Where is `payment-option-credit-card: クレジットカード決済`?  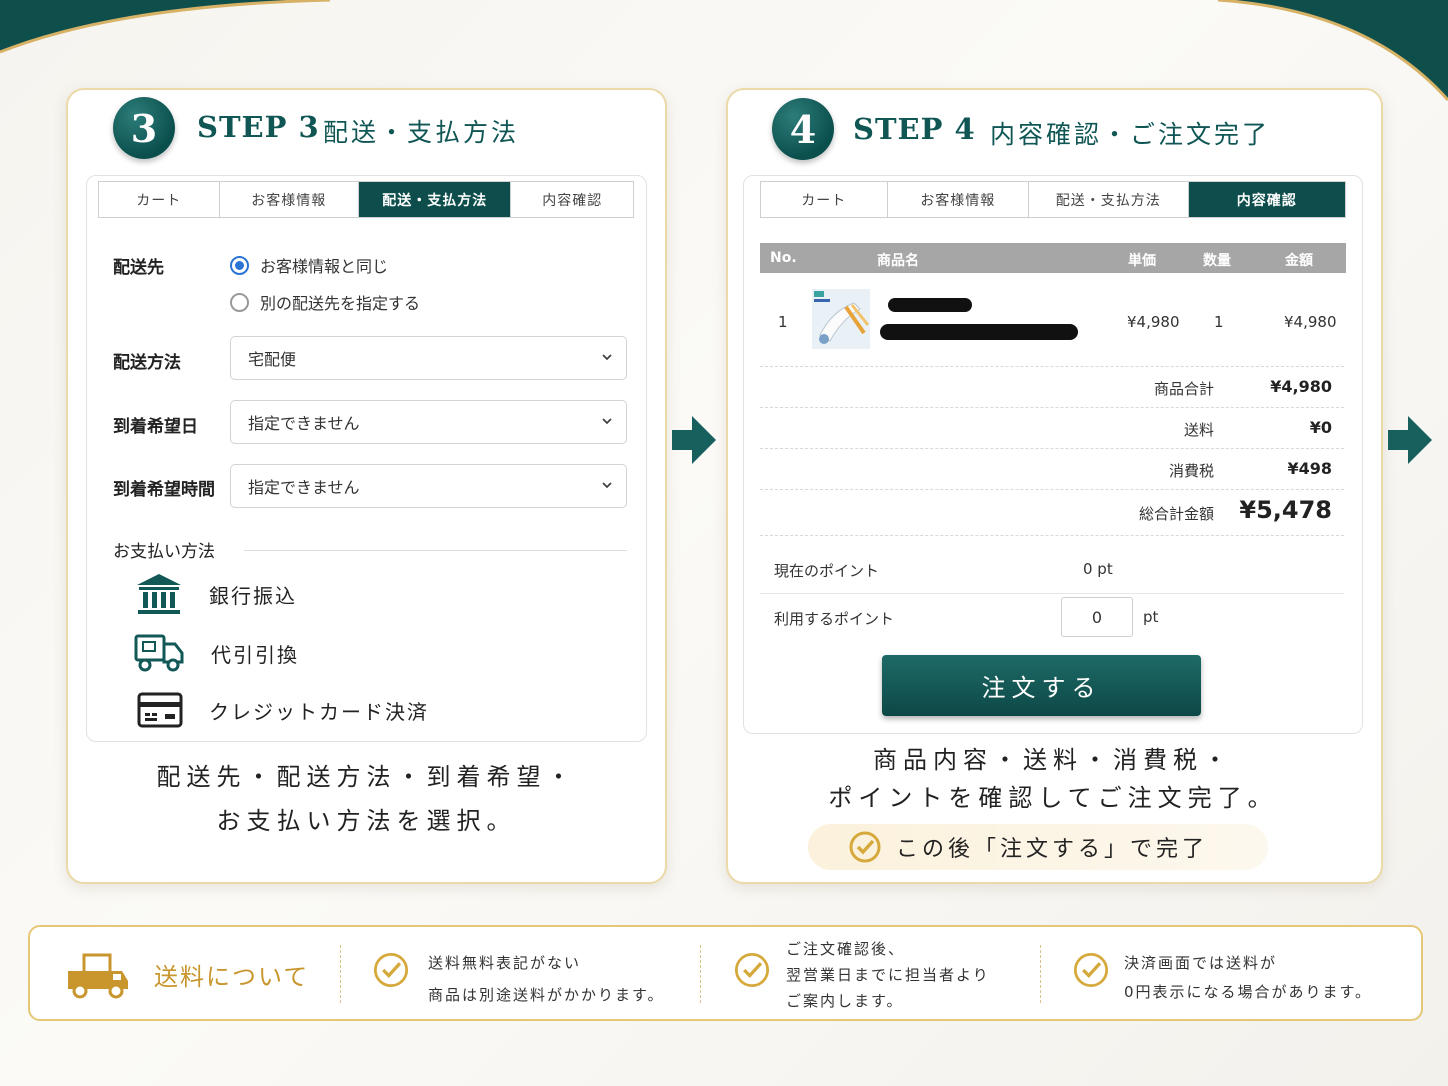 payment-option-credit-card: クレジットカード決済 is located at coordinates (283, 710).